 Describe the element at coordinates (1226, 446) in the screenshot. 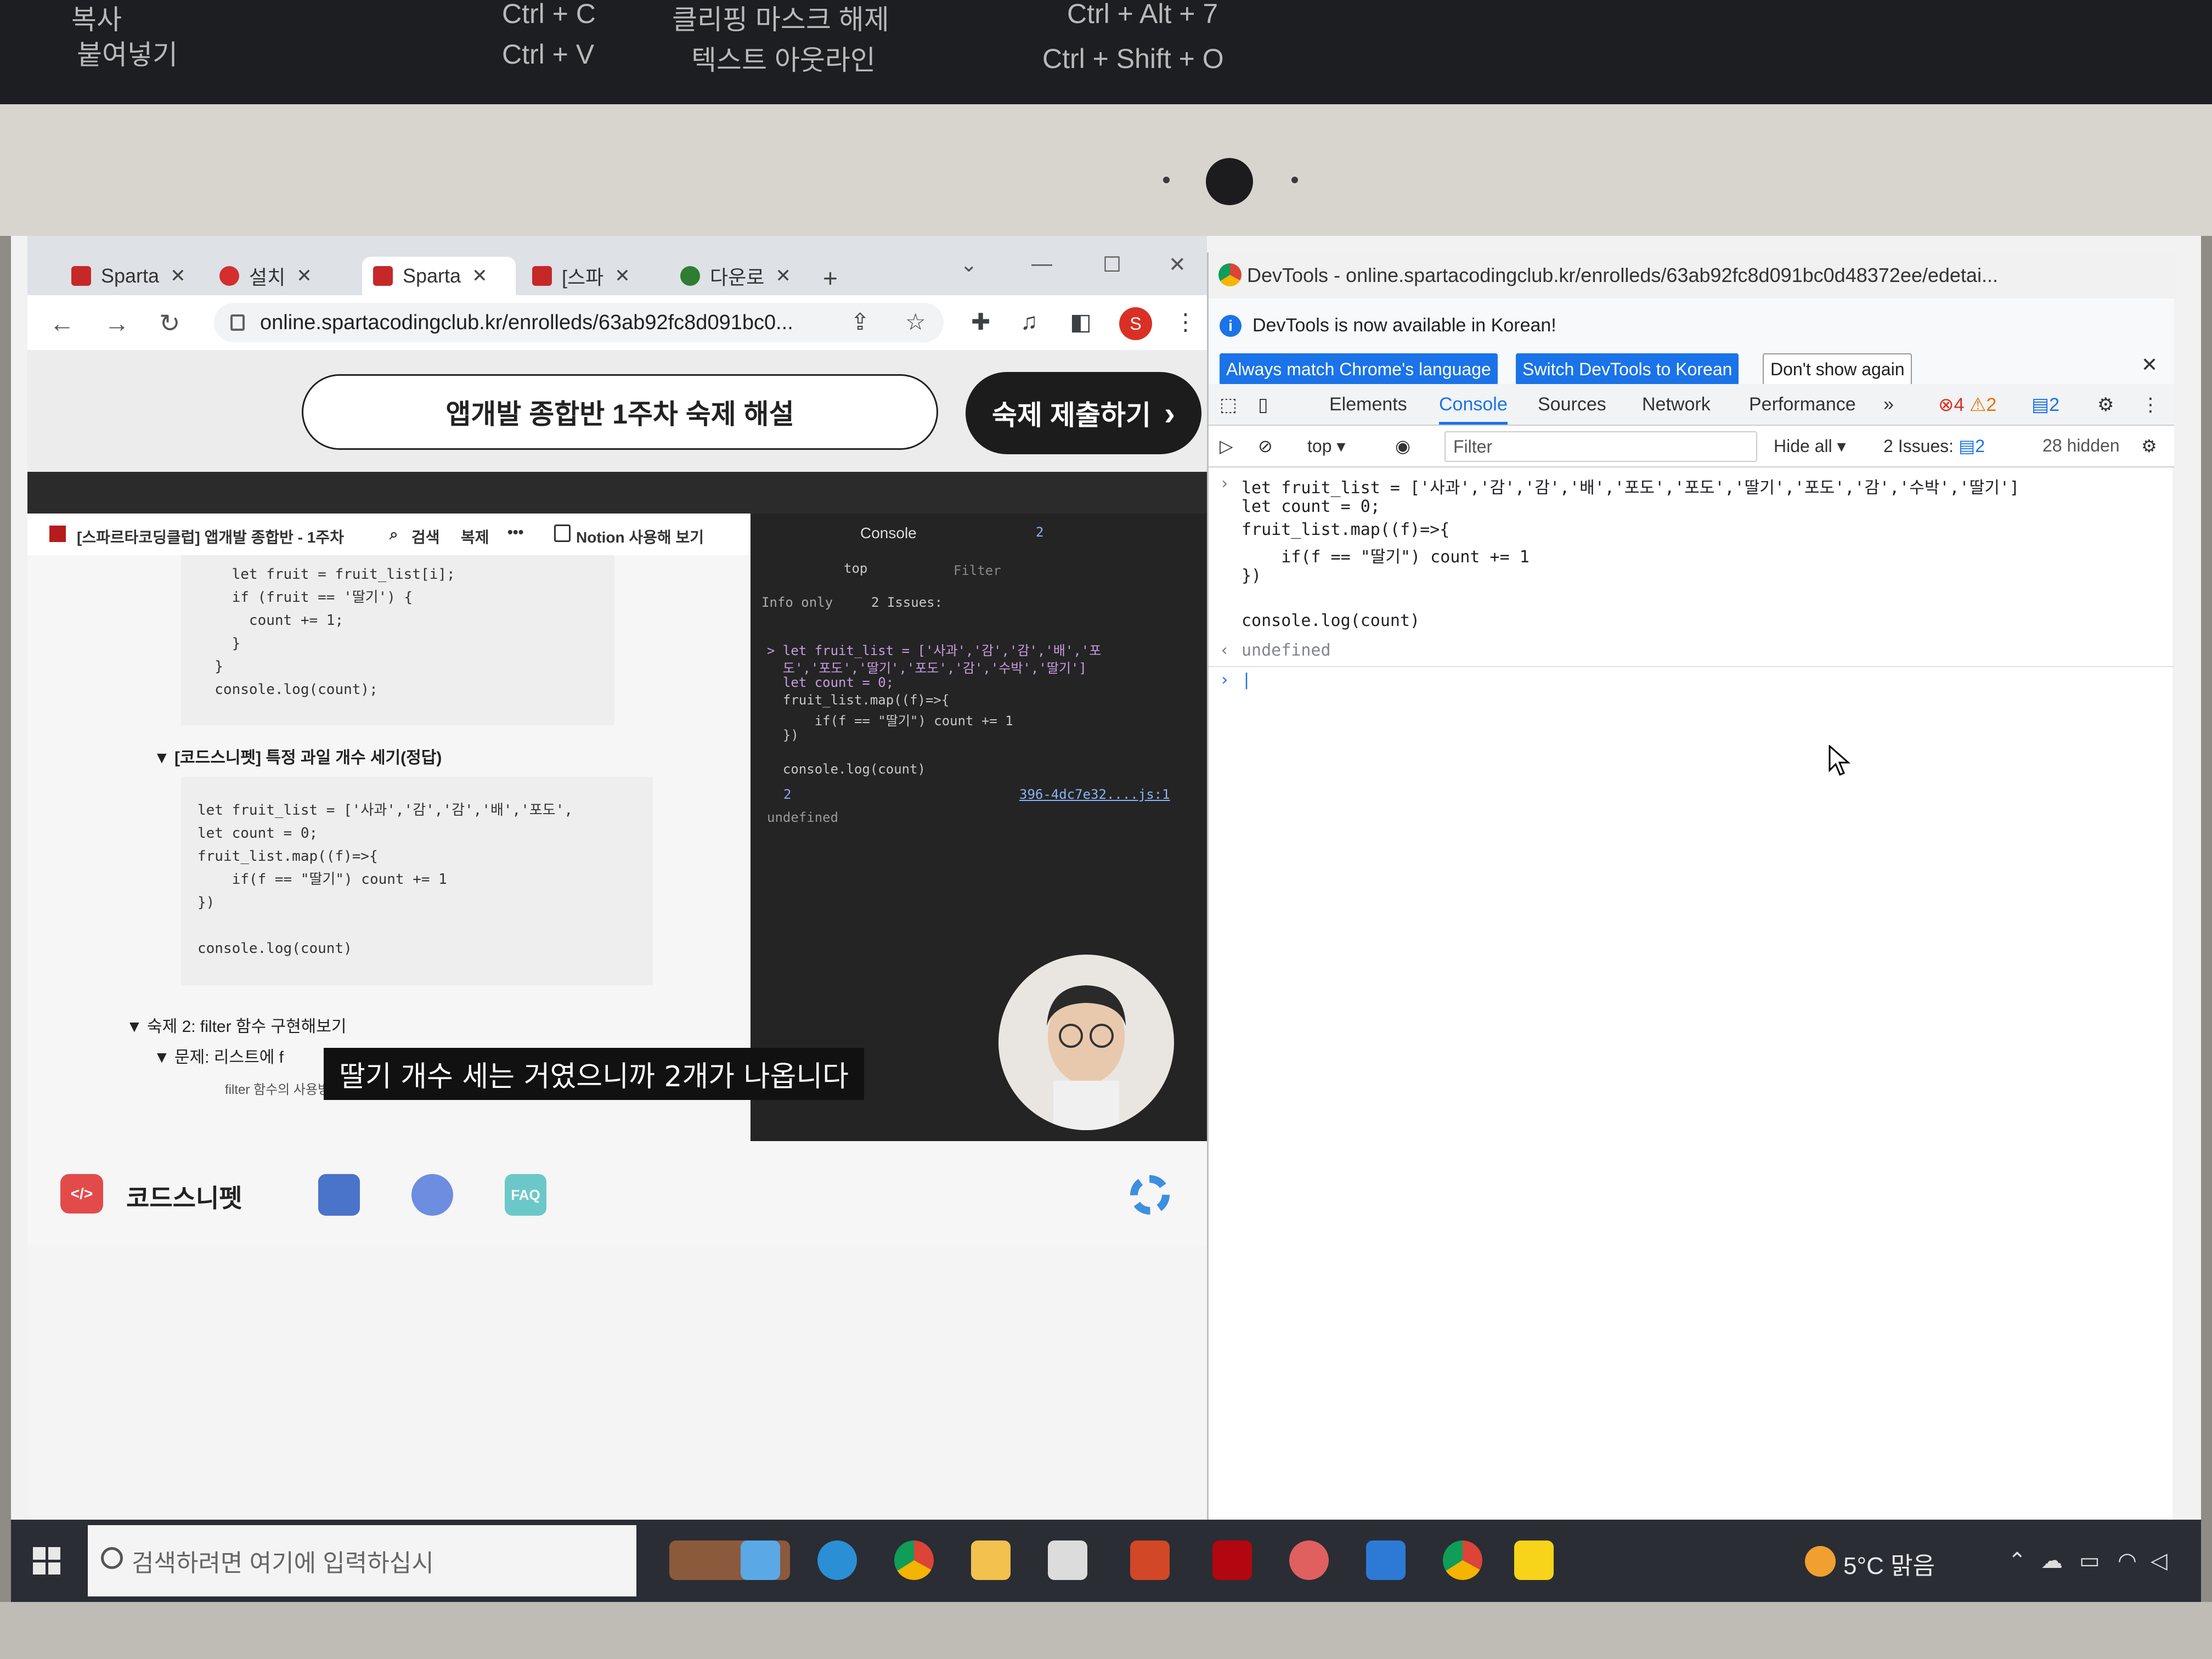

I see `sidebar-toggle-icon: ▷` at that location.